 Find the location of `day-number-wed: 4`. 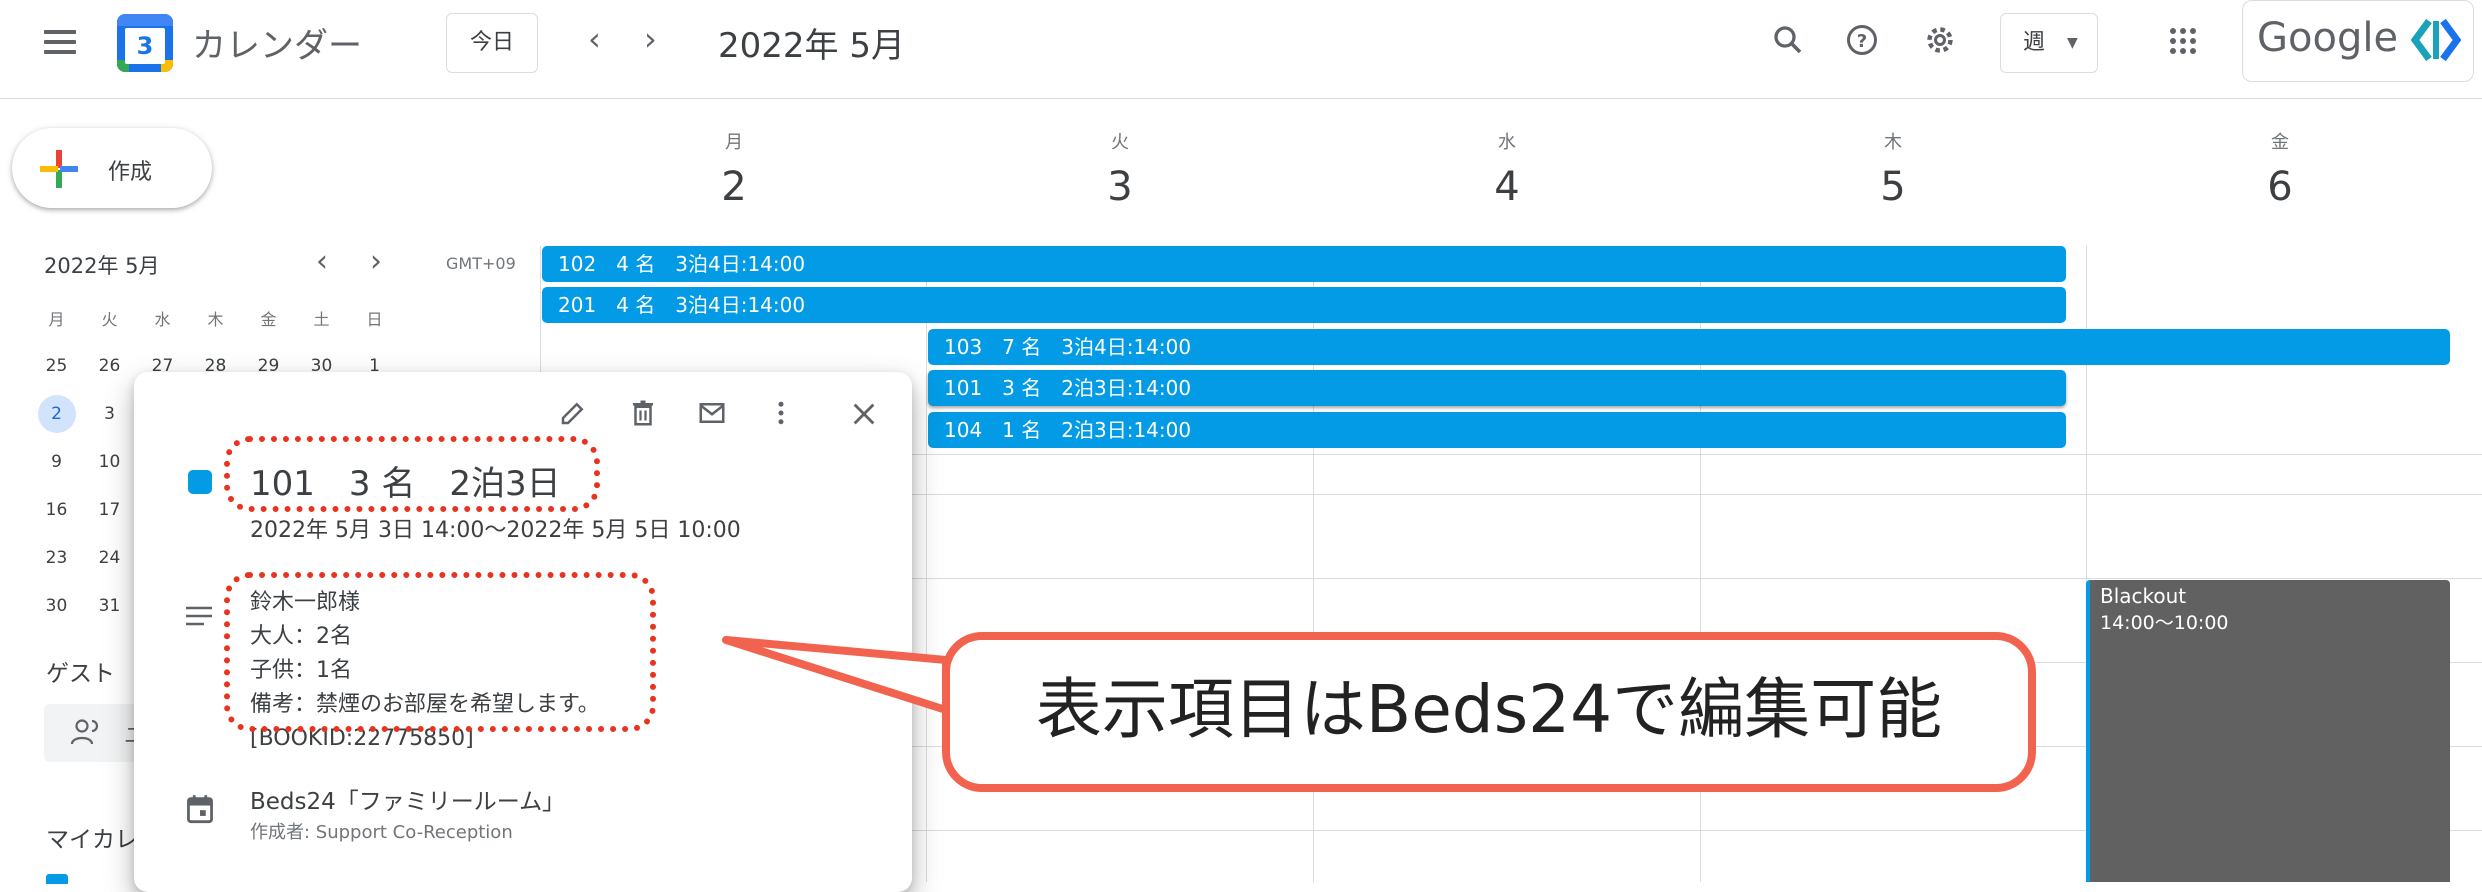

day-number-wed: 4 is located at coordinates (1507, 187).